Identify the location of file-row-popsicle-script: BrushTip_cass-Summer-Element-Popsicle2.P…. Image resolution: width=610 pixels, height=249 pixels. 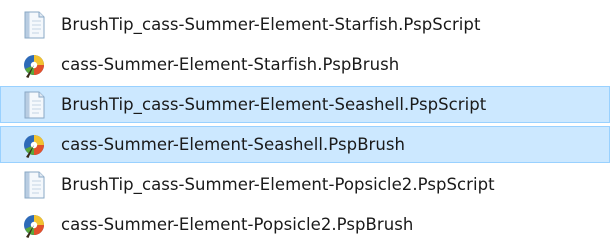
(305, 184).